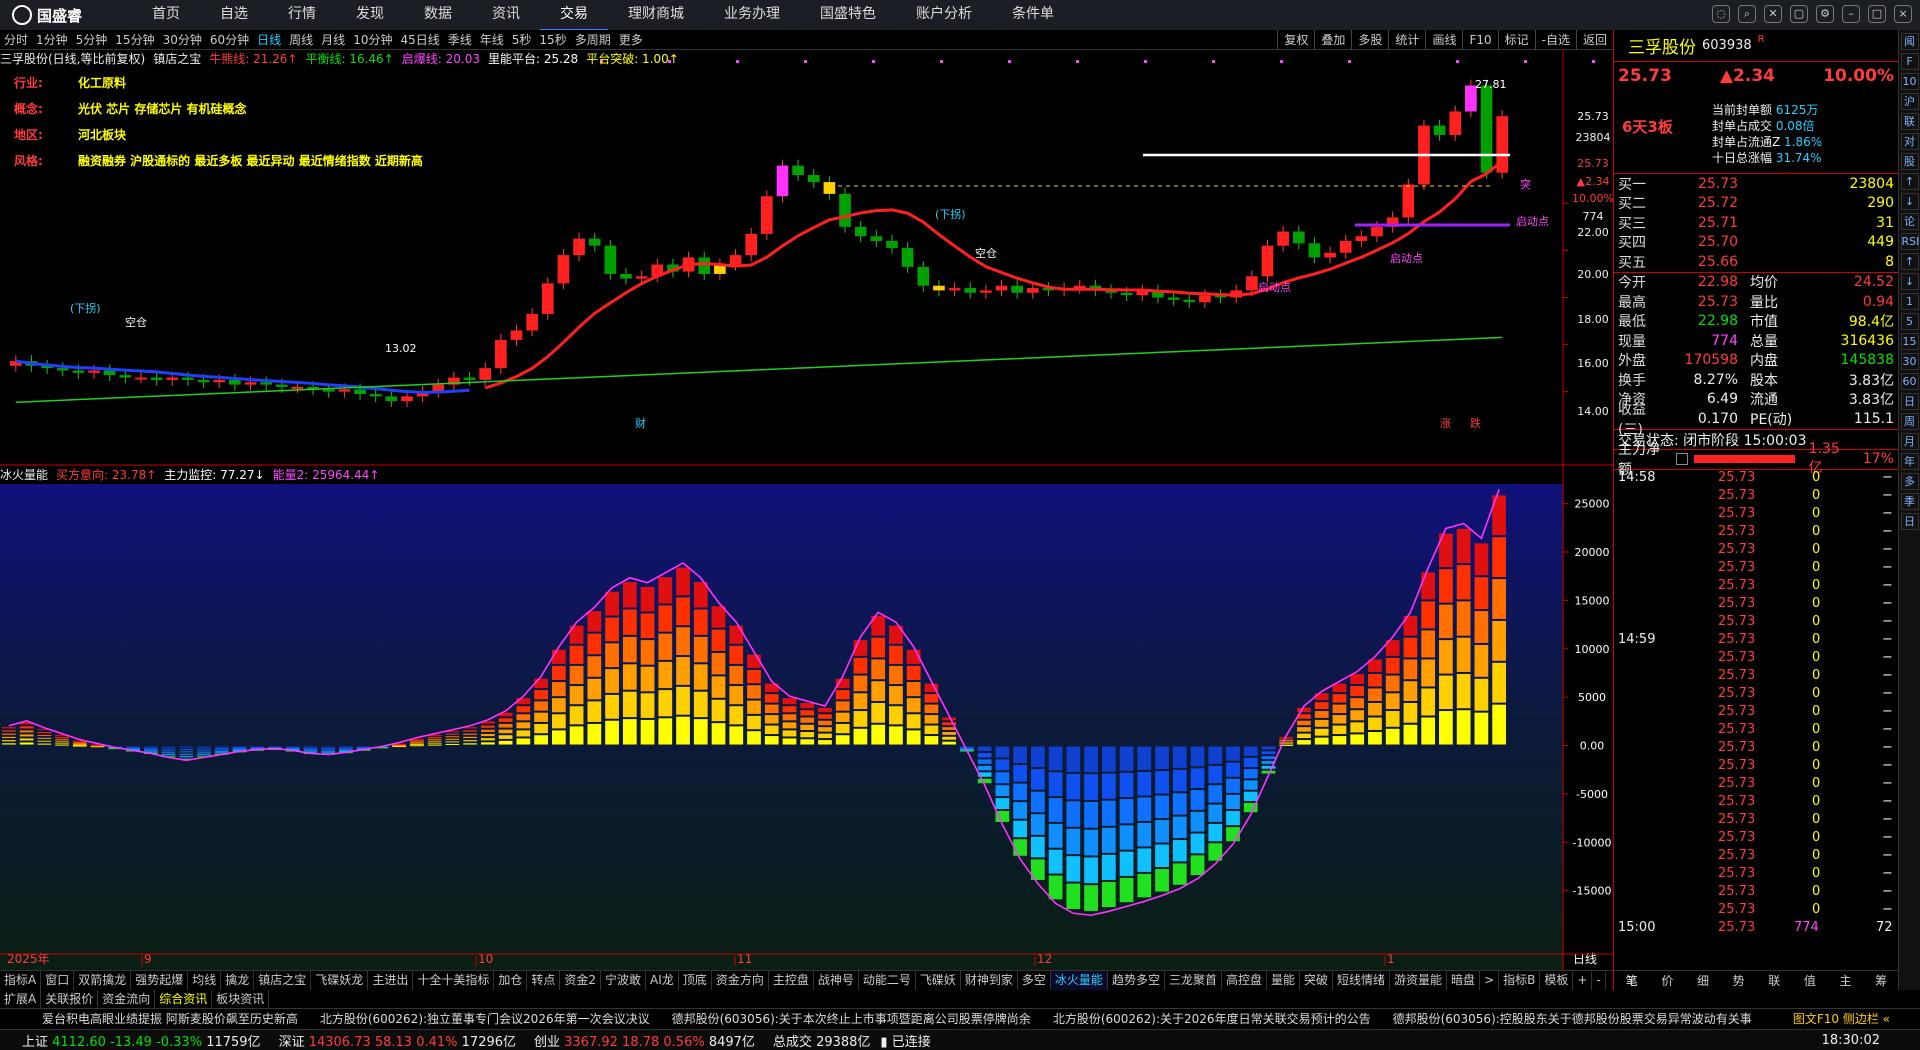 Image resolution: width=1920 pixels, height=1050 pixels. What do you see at coordinates (593, 39) in the screenshot?
I see `period-tab: 多周期` at bounding box center [593, 39].